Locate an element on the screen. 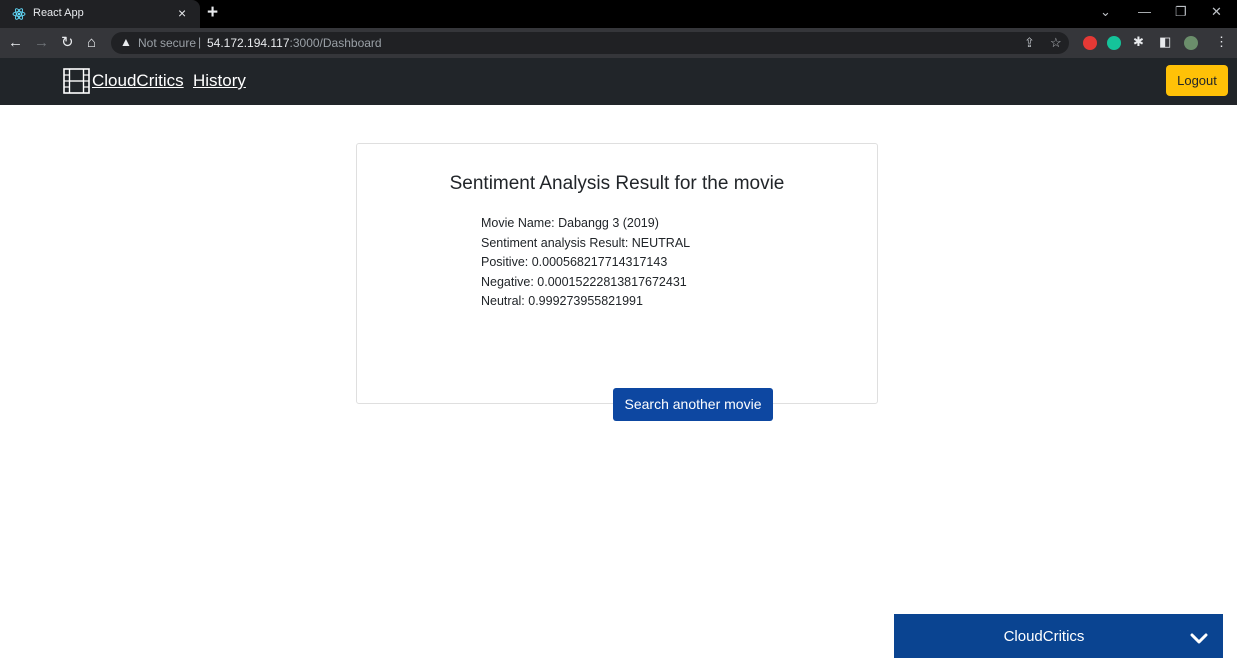 The width and height of the screenshot is (1237, 670). history-link: History is located at coordinates (219, 81).